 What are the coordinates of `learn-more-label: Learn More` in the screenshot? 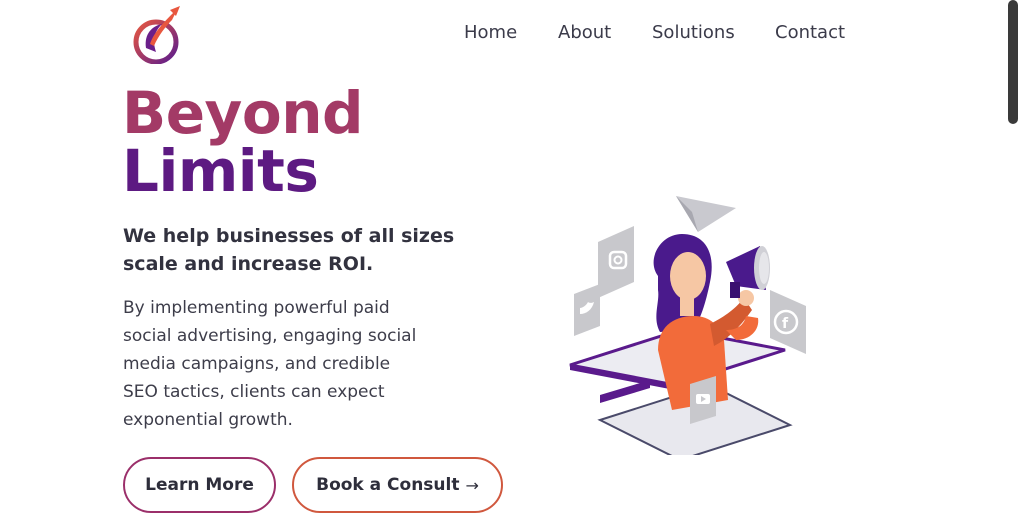 It's located at (199, 485).